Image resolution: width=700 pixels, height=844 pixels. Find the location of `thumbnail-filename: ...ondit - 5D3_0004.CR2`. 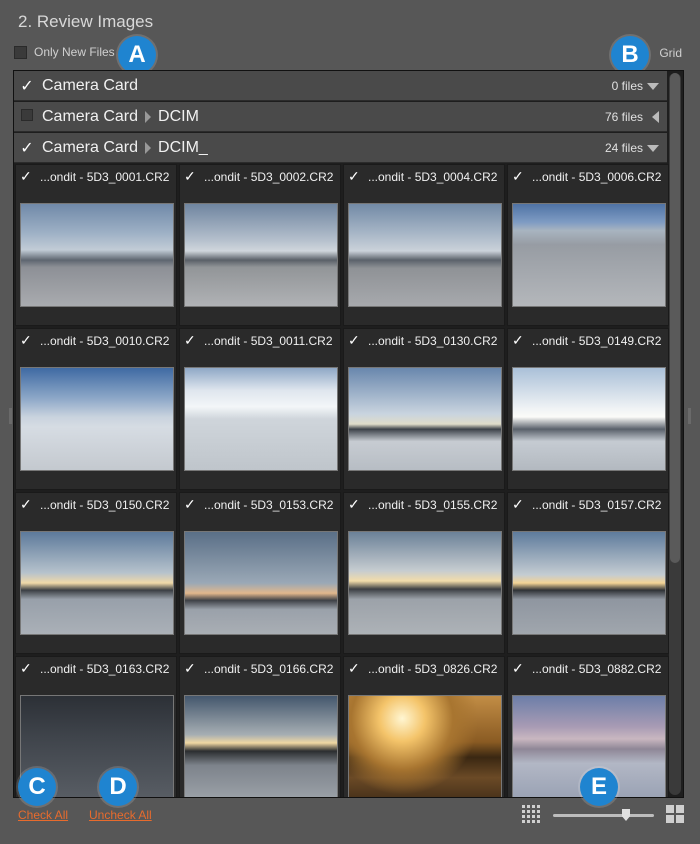

thumbnail-filename: ...ondit - 5D3_0004.CR2 is located at coordinates (433, 176).